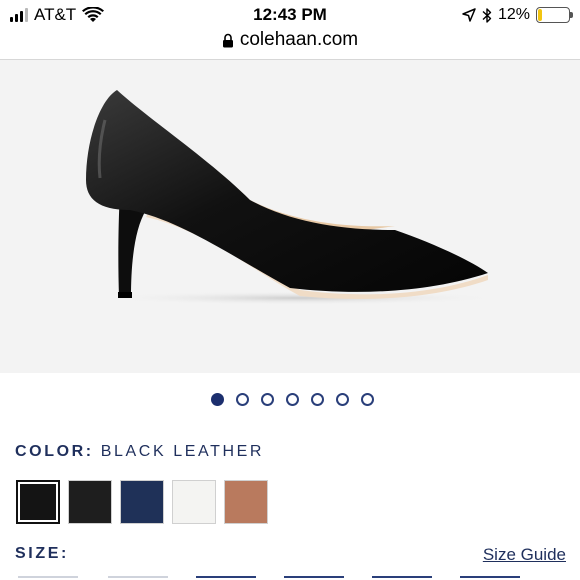 This screenshot has height=580, width=580. Describe the element at coordinates (487, 15) in the screenshot. I see `bluetooth-icon` at that location.